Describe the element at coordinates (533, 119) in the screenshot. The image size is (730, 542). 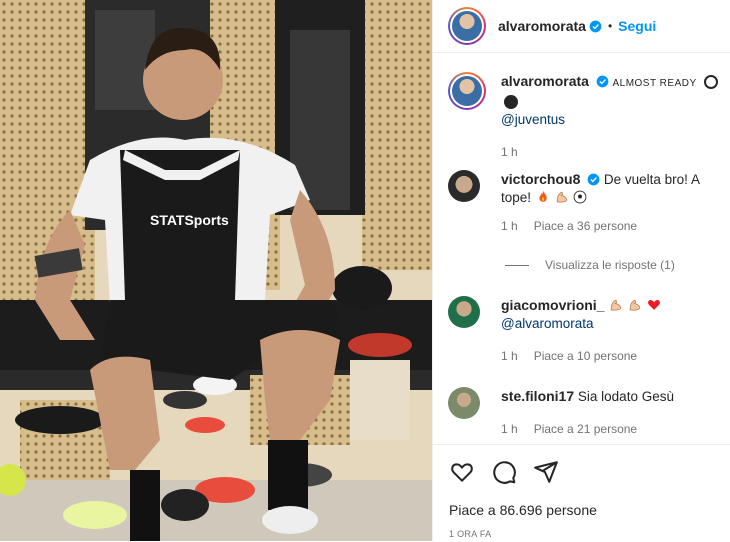
I see `caption-mention: @juventus` at that location.